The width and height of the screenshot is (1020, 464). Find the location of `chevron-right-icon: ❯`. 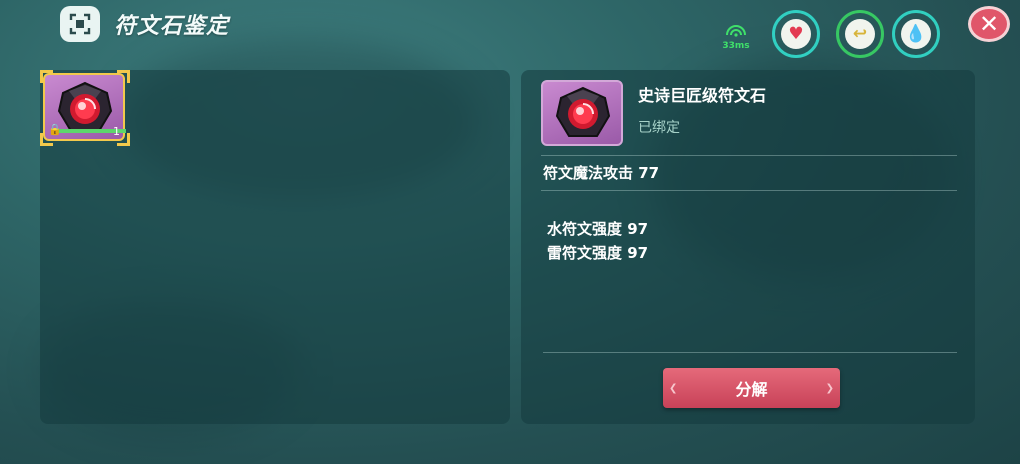

chevron-right-icon: ❯ is located at coordinates (829, 388).